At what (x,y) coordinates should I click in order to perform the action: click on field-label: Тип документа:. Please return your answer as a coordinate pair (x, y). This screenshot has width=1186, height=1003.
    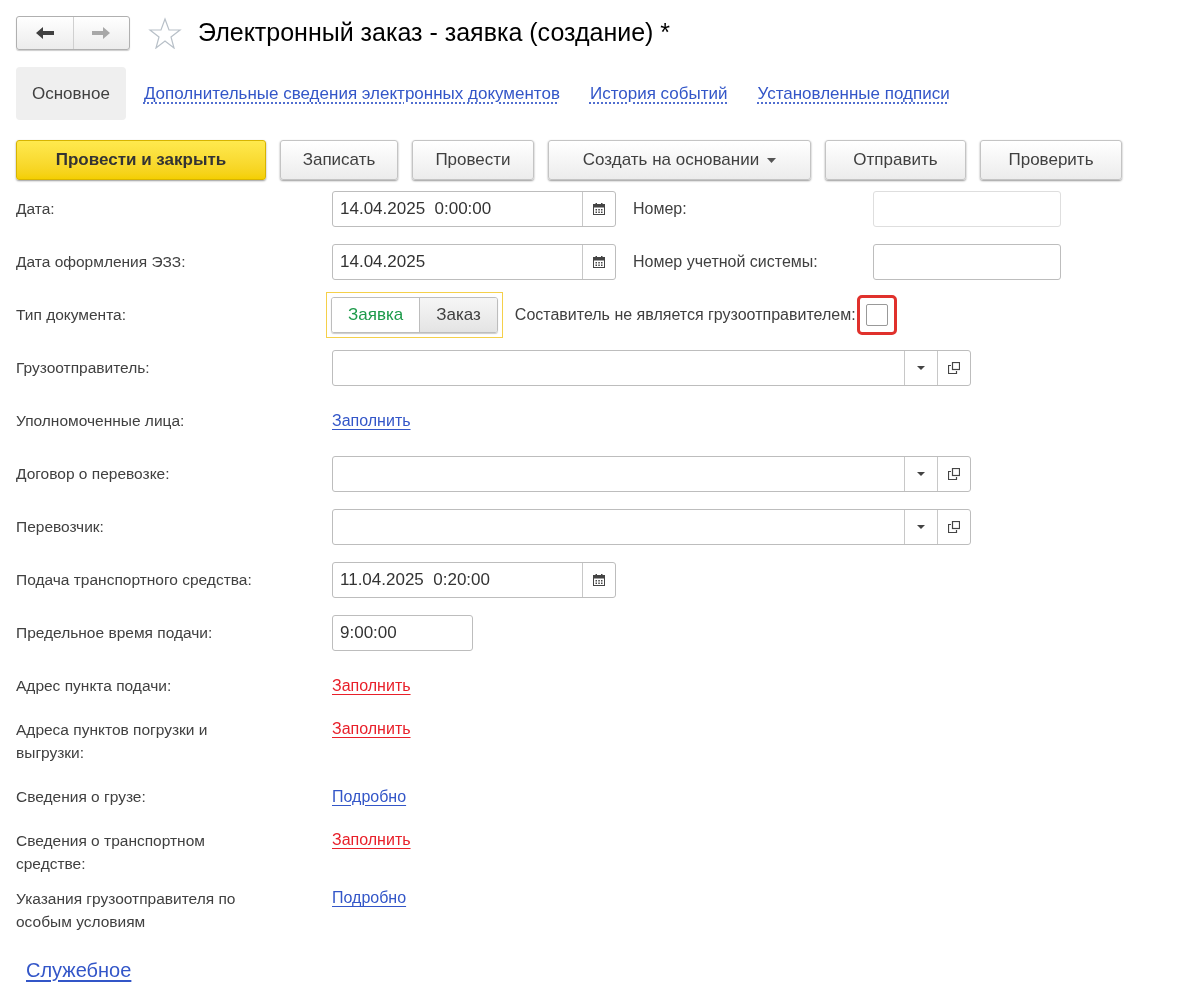
    Looking at the image, I should click on (72, 315).